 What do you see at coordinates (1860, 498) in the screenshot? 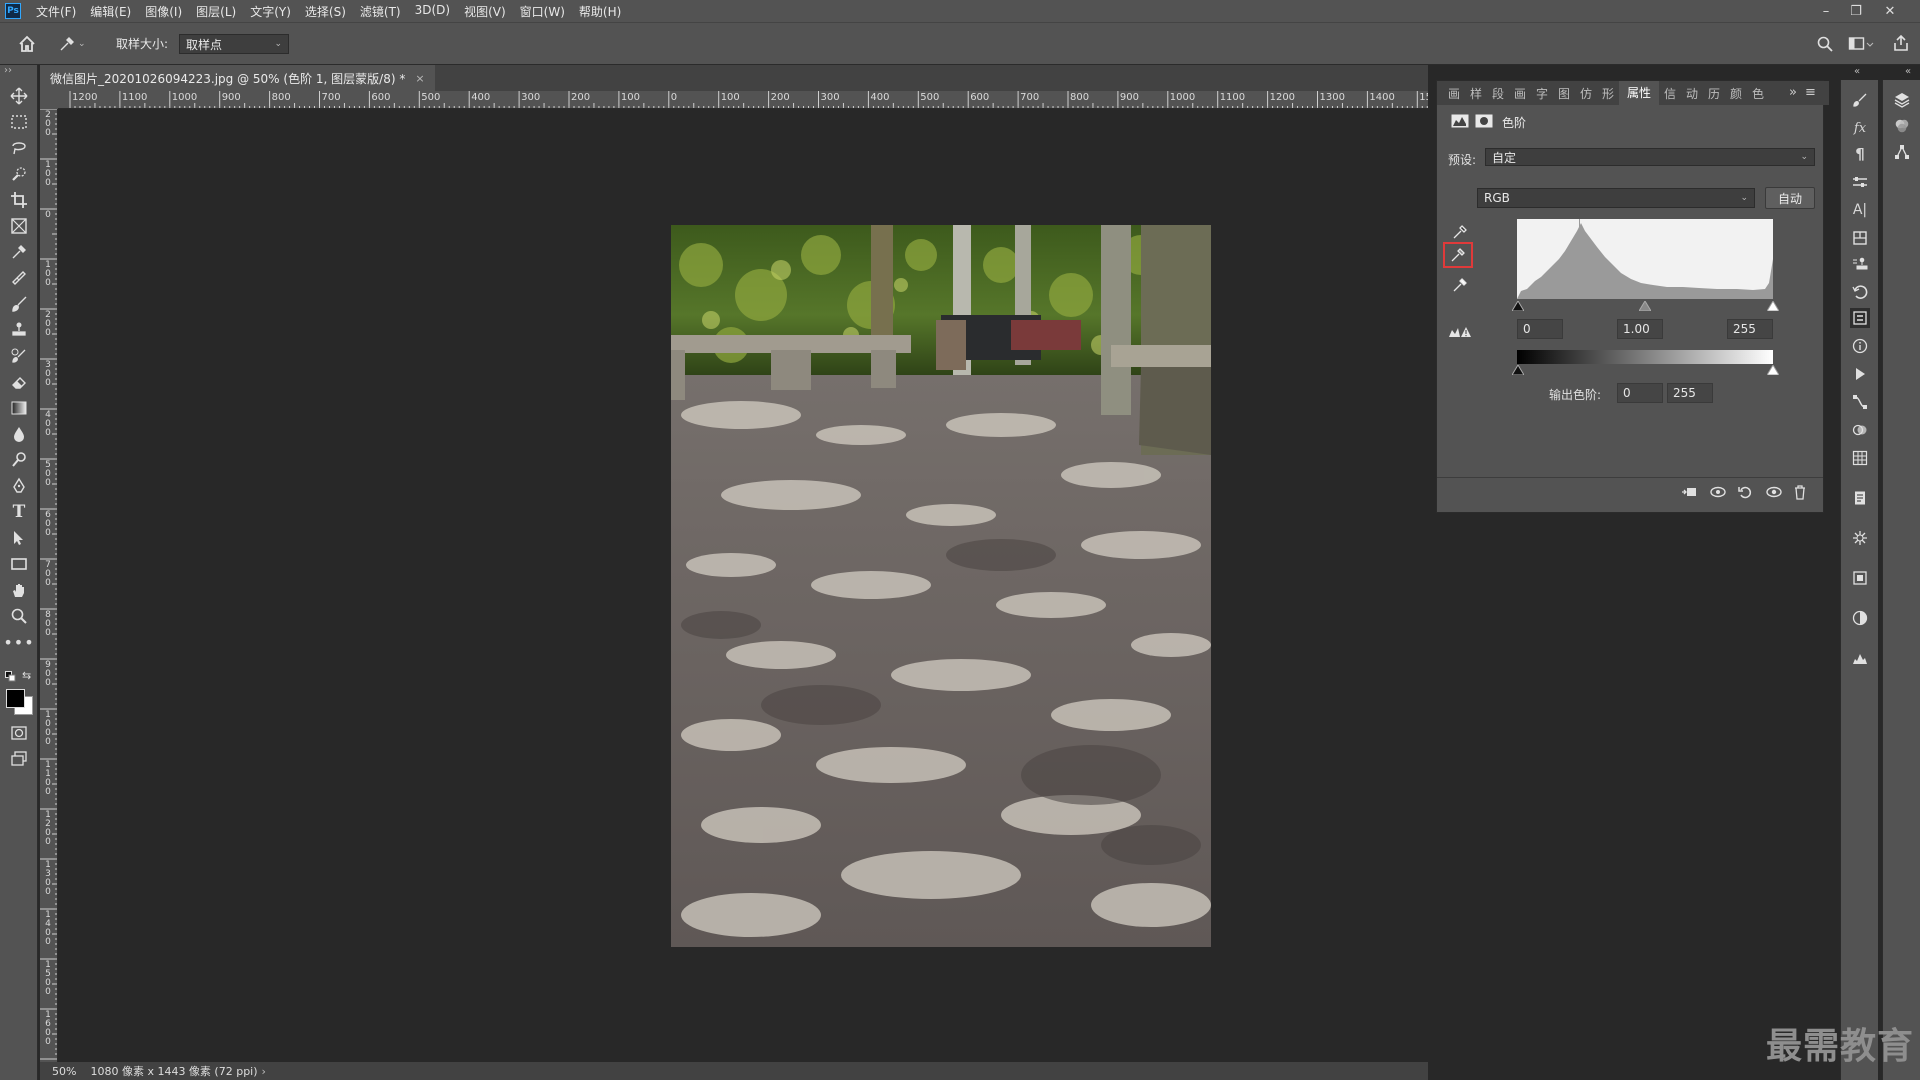
I see `notes-icon` at bounding box center [1860, 498].